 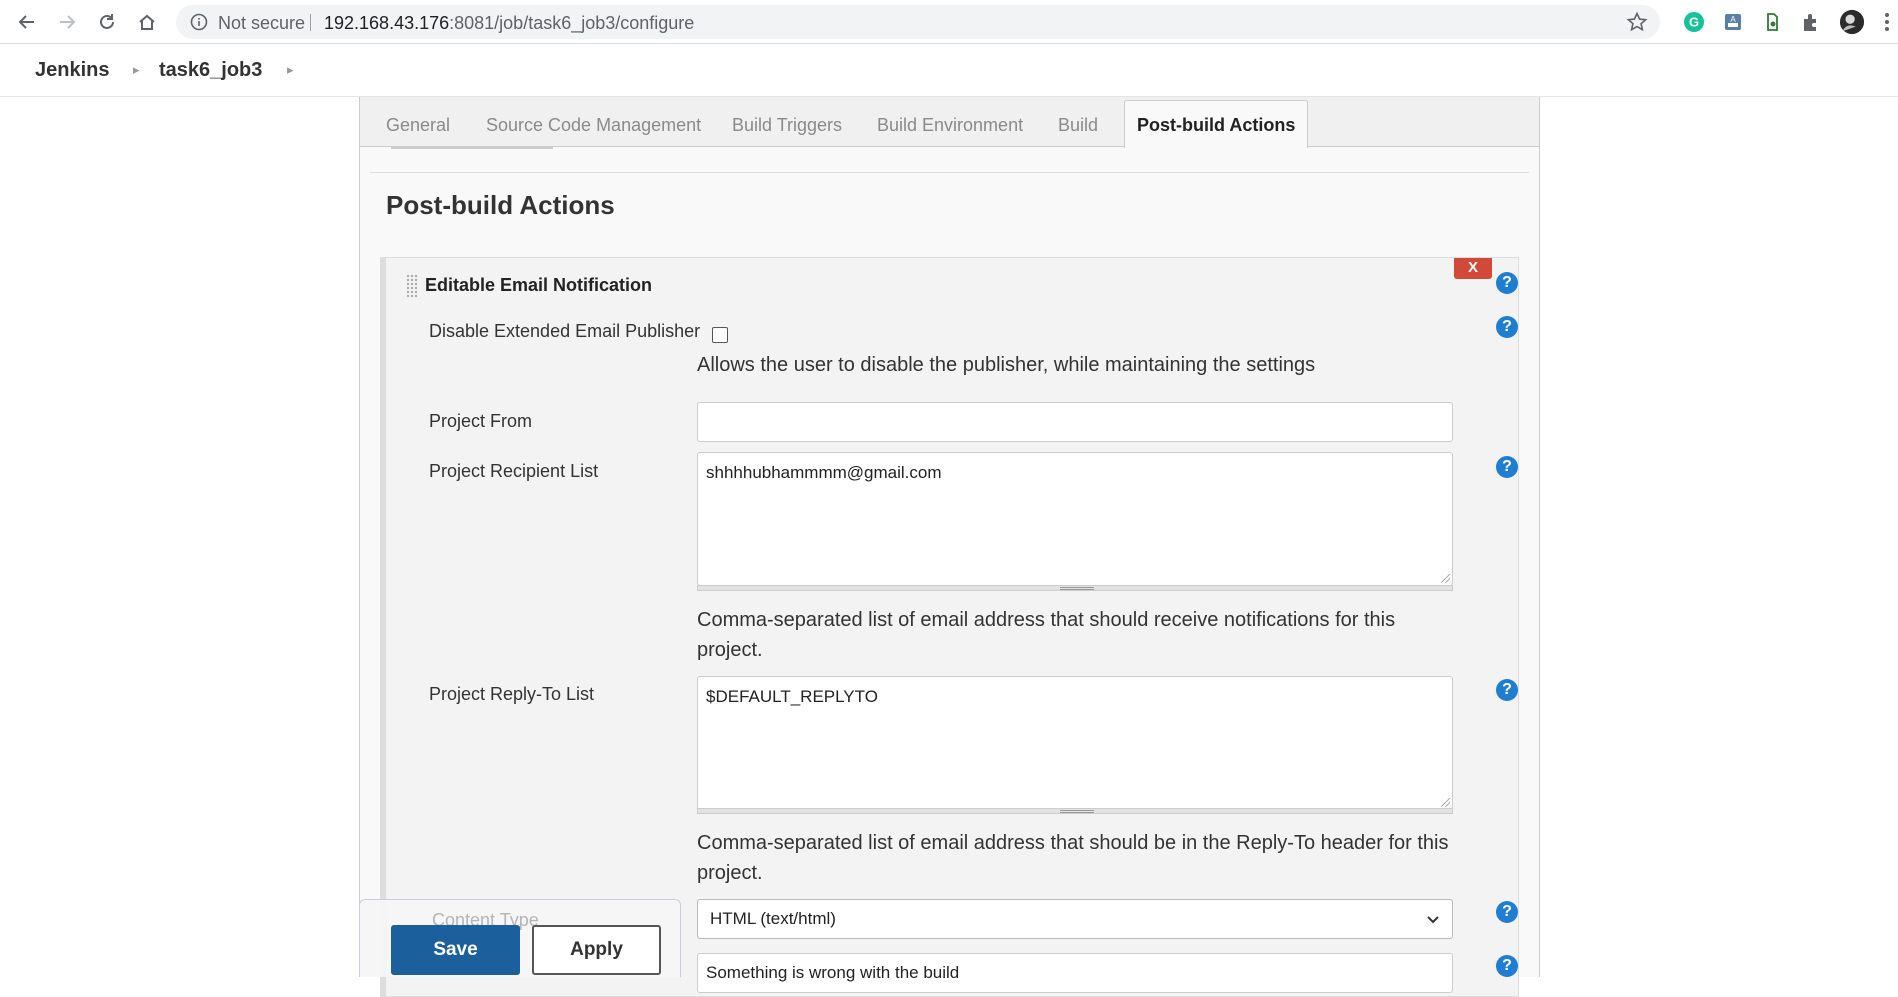 I want to click on tab-build-environment: Build Environment, so click(x=950, y=125).